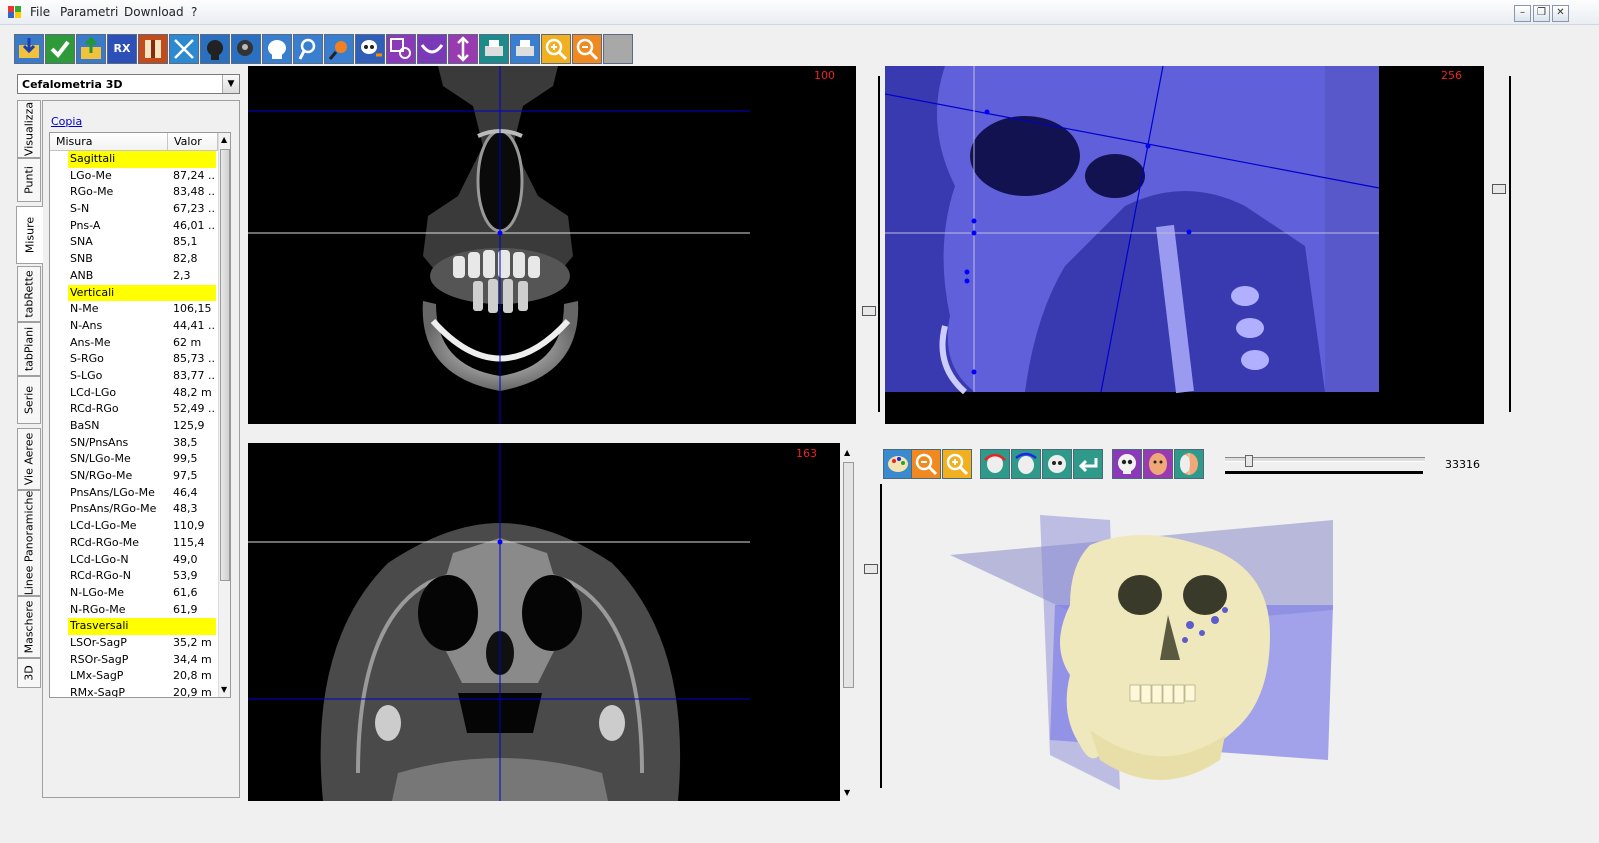 This screenshot has height=843, width=1599. I want to click on menu-download: Download, so click(154, 12).